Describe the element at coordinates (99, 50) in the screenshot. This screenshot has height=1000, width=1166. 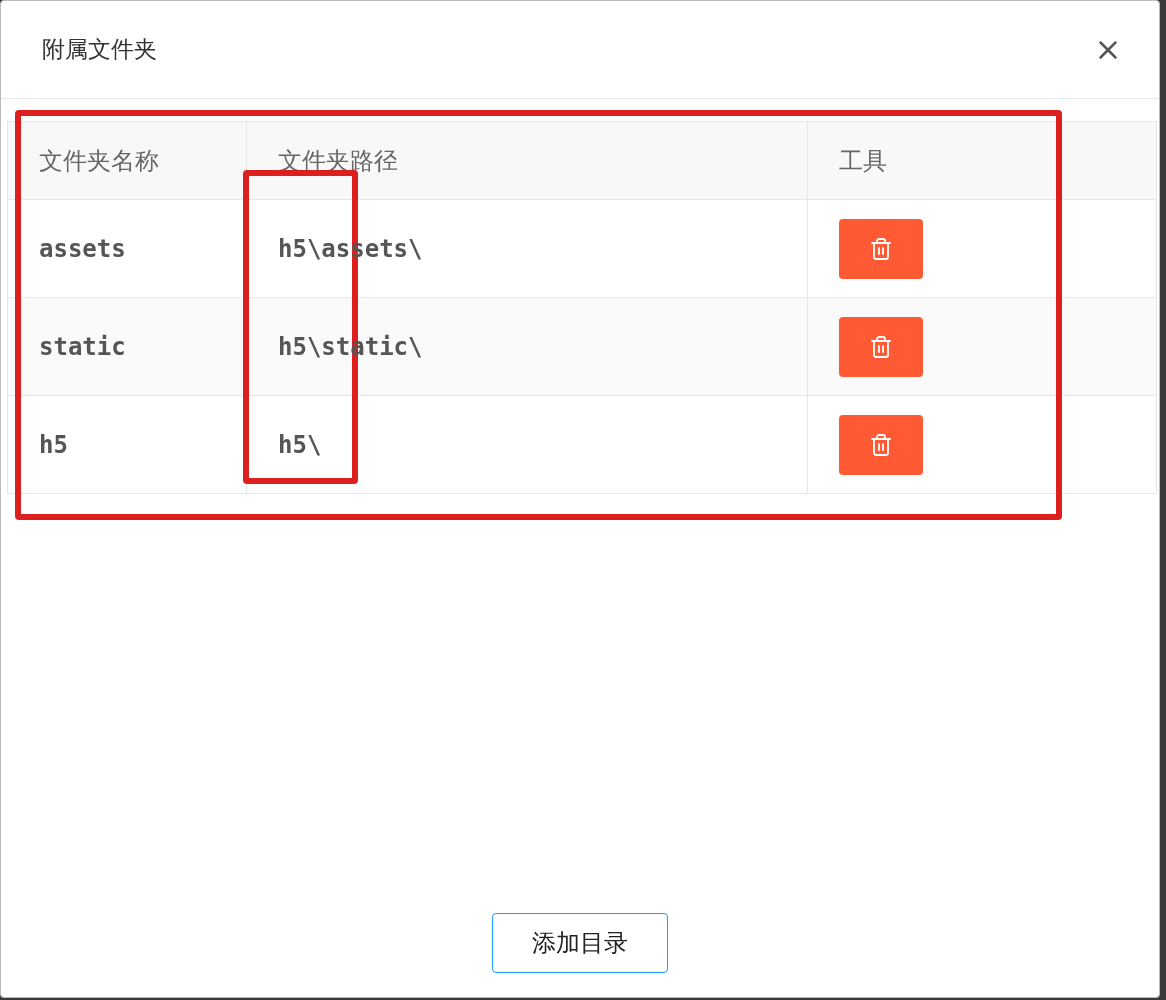
I see `dialog-title: 附属文件夹` at that location.